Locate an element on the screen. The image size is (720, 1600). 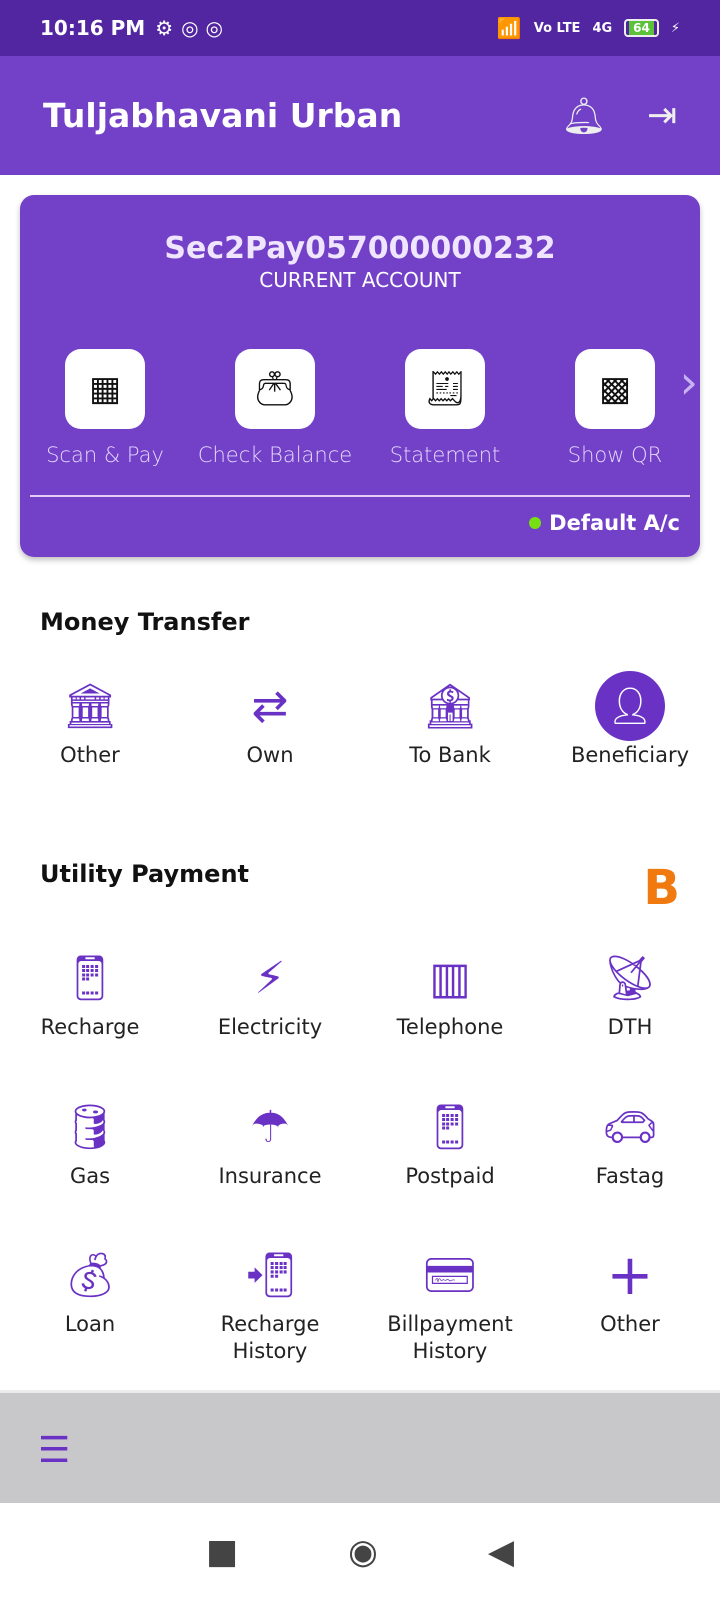
hamburger-menu-icon: ☰ is located at coordinates (54, 1451).